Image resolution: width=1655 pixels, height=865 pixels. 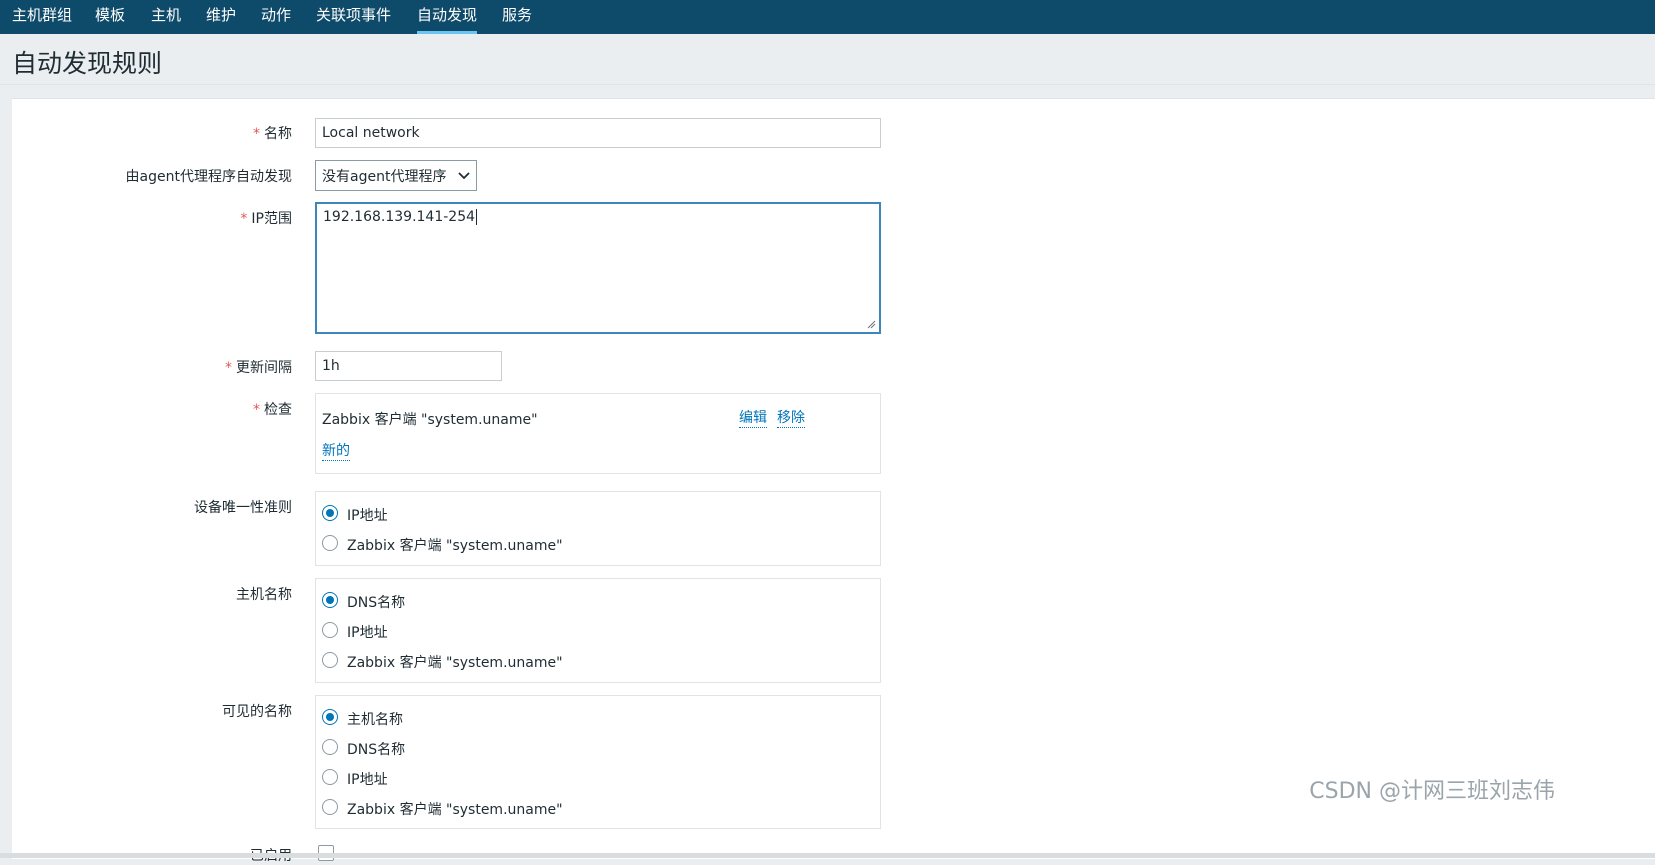 I want to click on nav-item-actions: 动作, so click(x=276, y=17).